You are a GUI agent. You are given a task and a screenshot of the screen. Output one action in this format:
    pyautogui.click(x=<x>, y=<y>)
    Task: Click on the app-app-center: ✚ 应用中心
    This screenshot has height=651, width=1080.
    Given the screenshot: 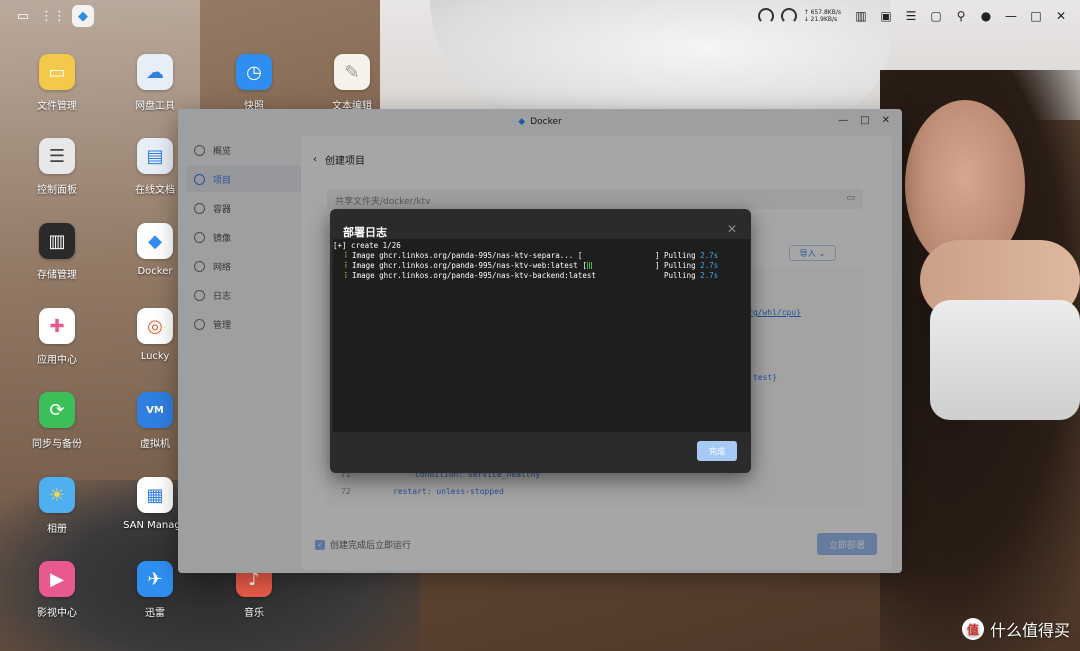 What is the action you would take?
    pyautogui.click(x=57, y=337)
    